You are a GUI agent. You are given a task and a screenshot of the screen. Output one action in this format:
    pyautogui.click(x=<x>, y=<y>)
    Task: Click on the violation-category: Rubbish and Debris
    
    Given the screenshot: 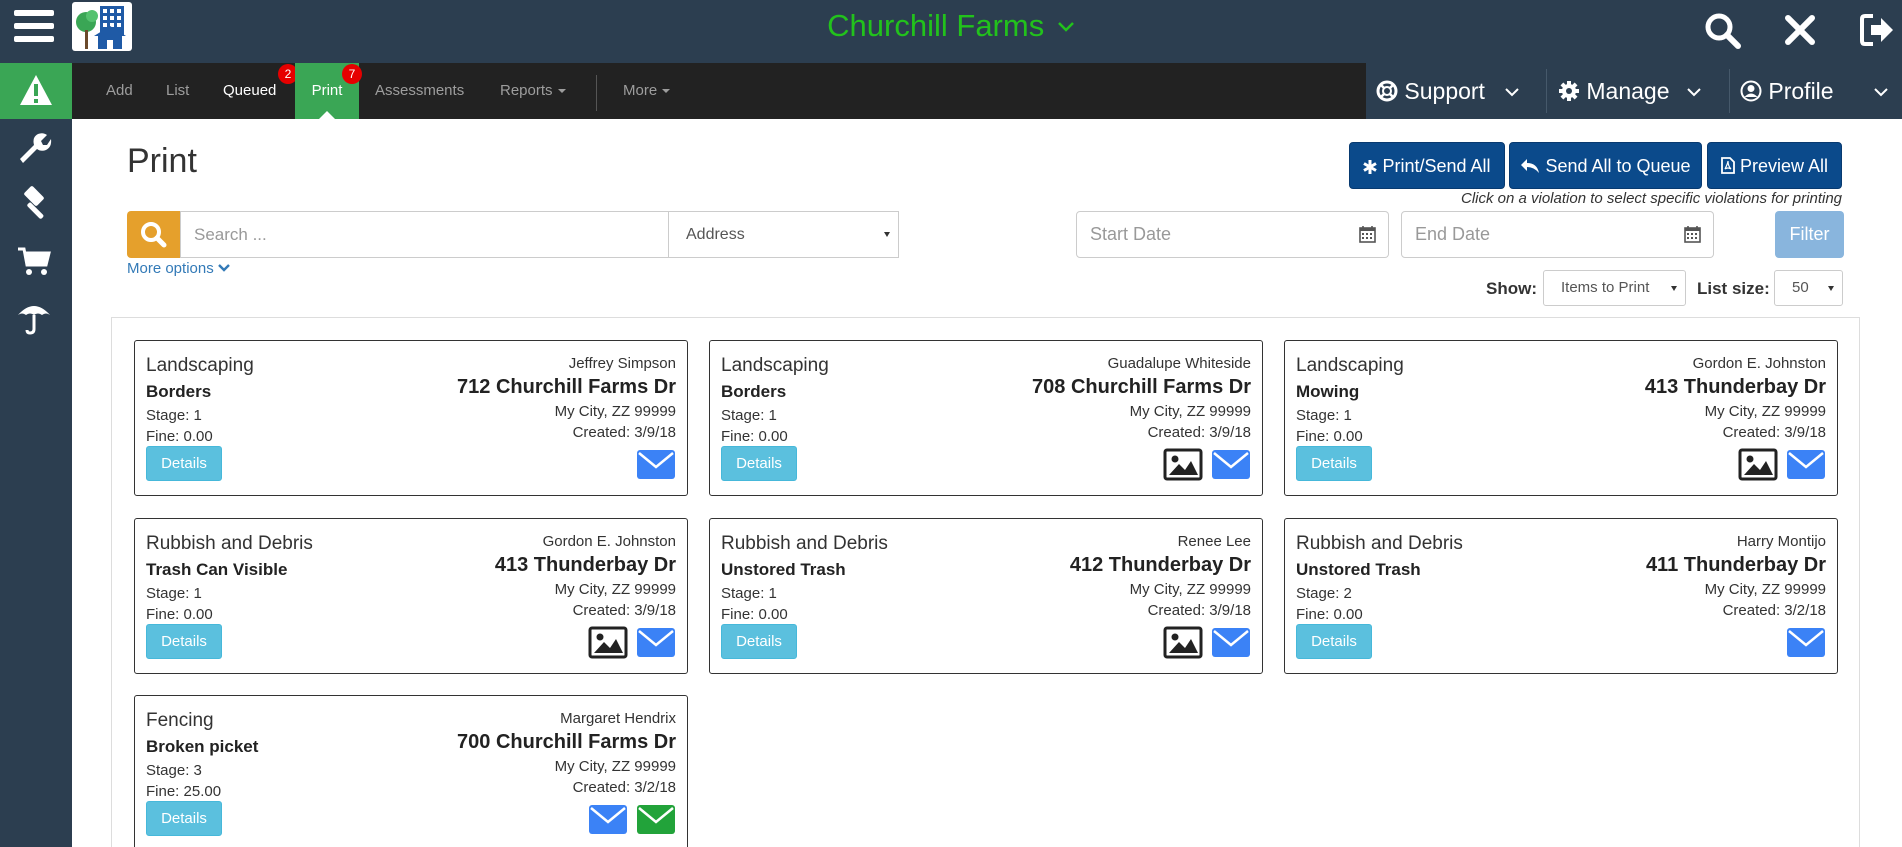 What is the action you would take?
    pyautogui.click(x=229, y=543)
    